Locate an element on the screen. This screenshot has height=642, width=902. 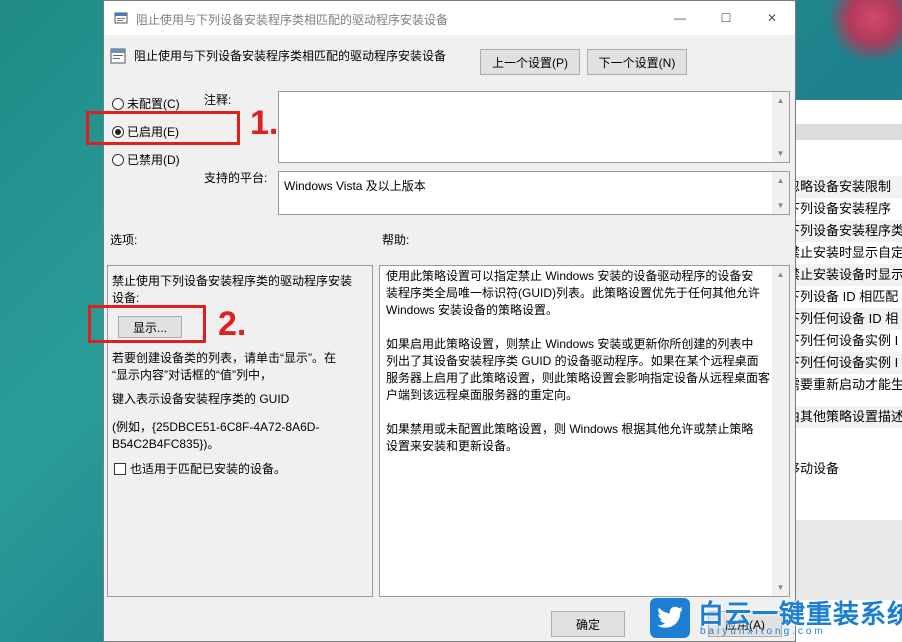
policy-name: 阻止使用与下列设备安装程序类相匹配的驱动程序安装设备 is located at coordinates (290, 56).